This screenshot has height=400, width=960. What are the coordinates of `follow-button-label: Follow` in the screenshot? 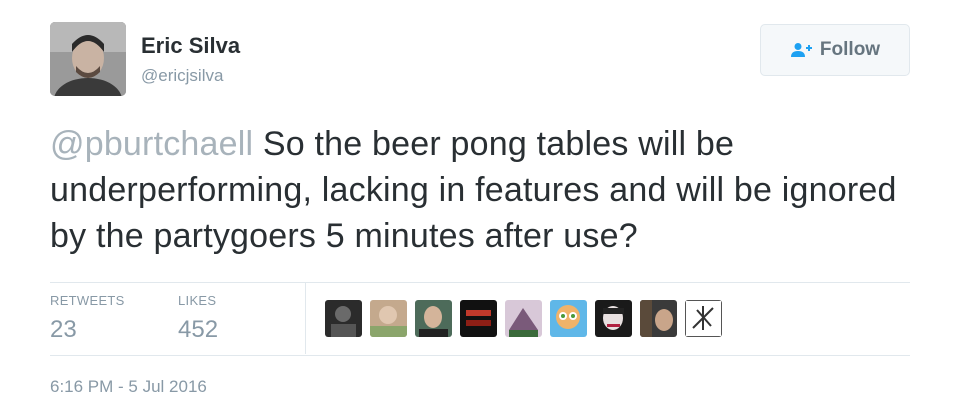 It's located at (850, 49).